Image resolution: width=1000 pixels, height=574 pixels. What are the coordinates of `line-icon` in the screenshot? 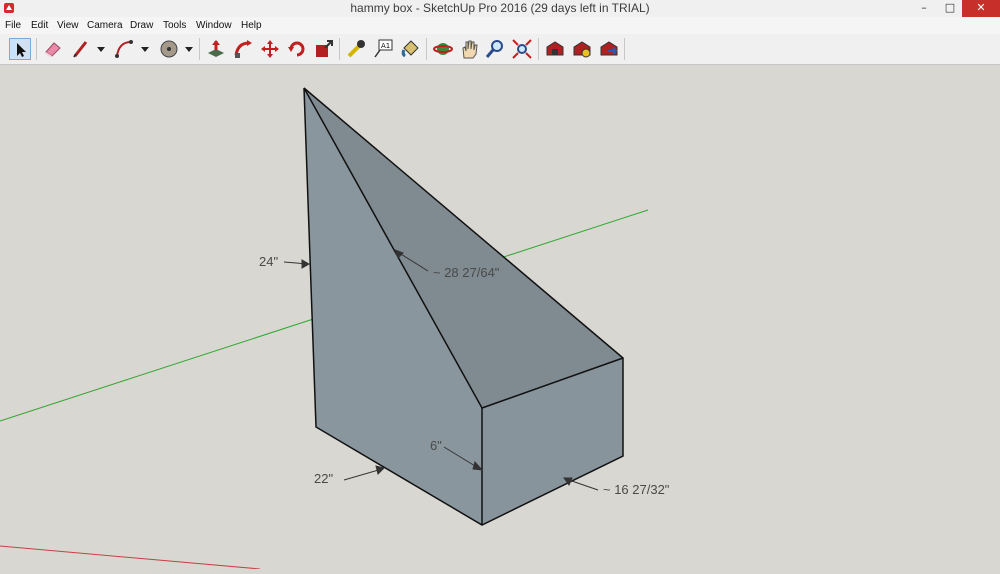 It's located at (80, 49).